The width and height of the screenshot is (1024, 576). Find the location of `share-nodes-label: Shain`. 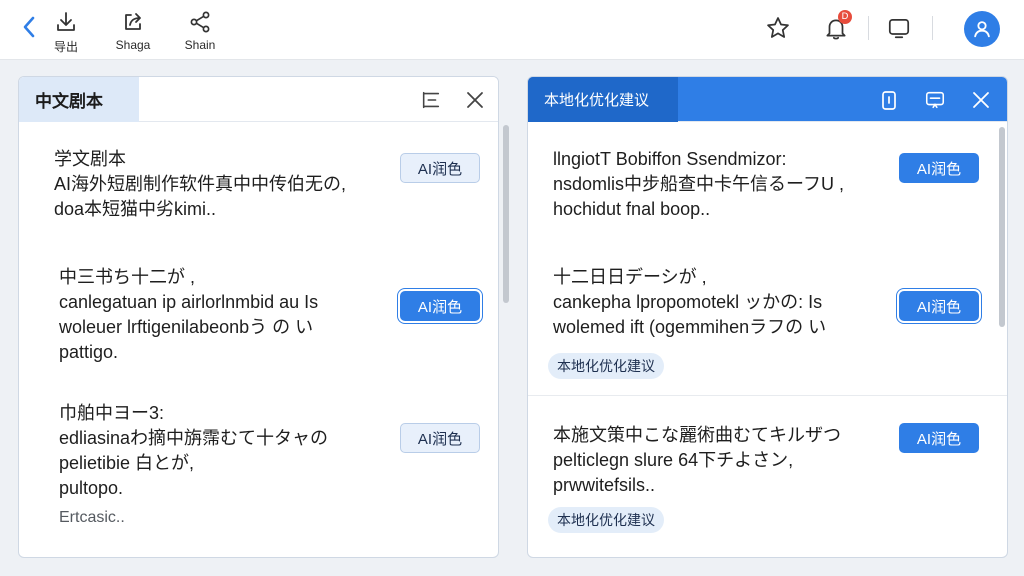

share-nodes-label: Shain is located at coordinates (200, 45).